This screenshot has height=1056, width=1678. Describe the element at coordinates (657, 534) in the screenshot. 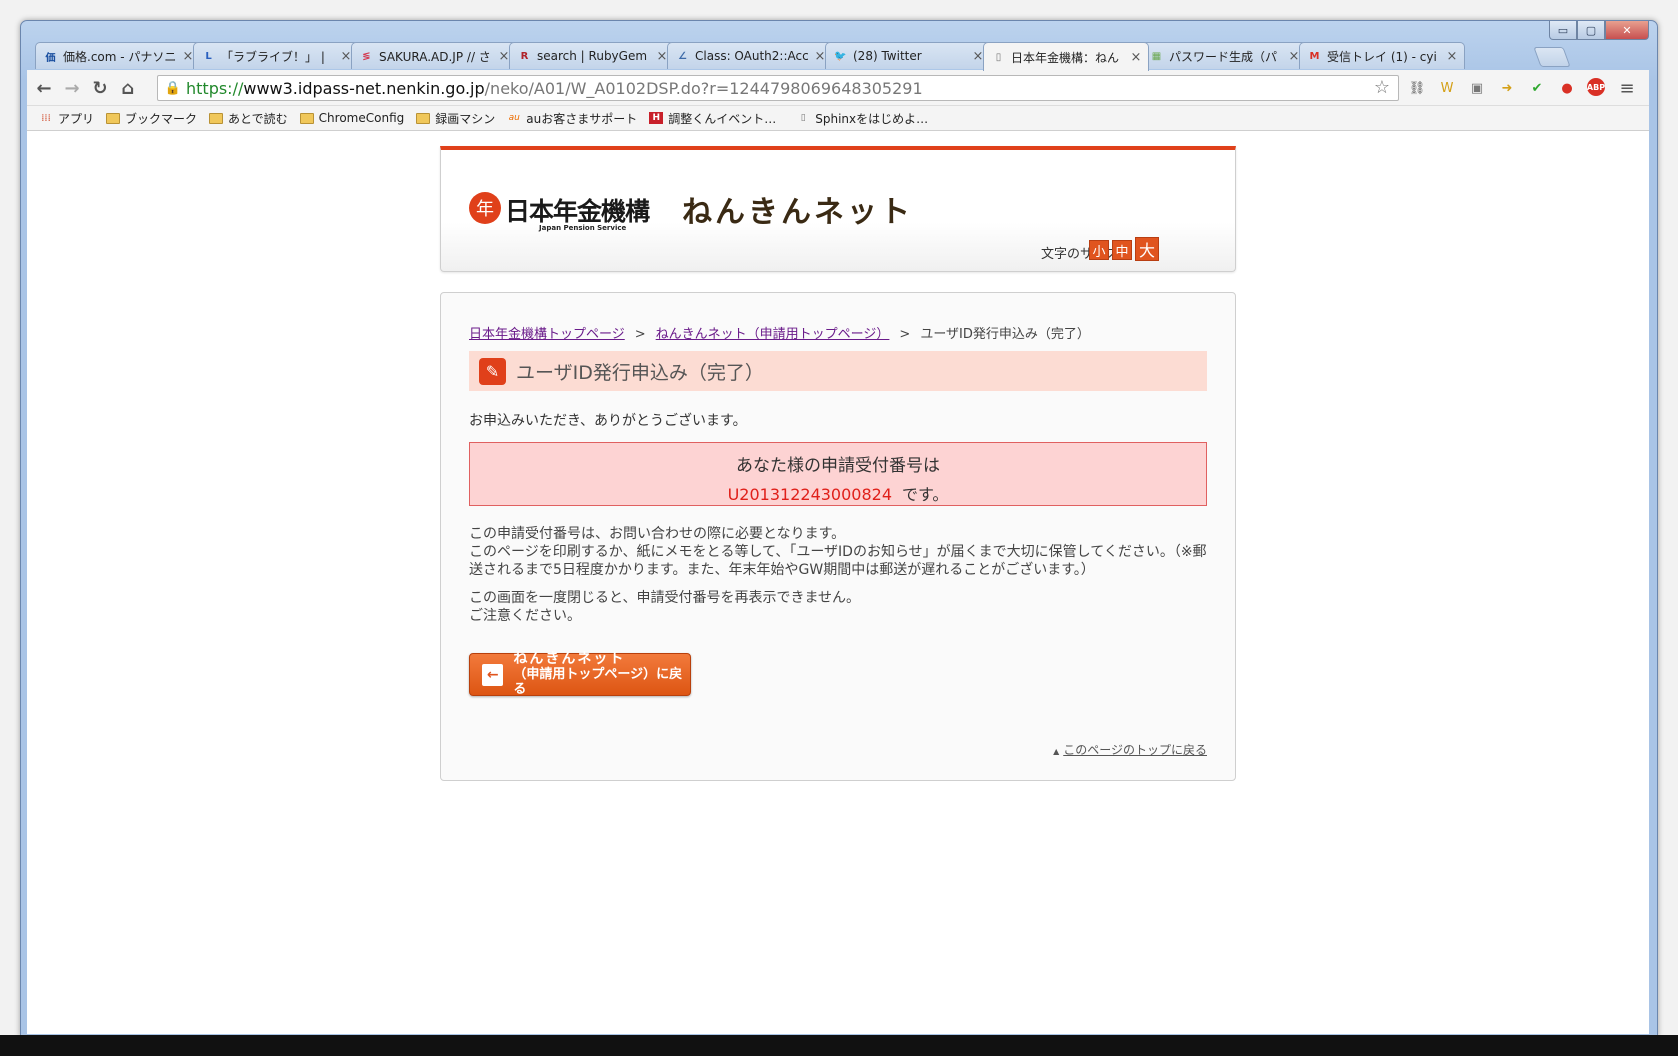

I see `note-line: この申請受付番号は、お問い合わせの際に必要となります。` at that location.